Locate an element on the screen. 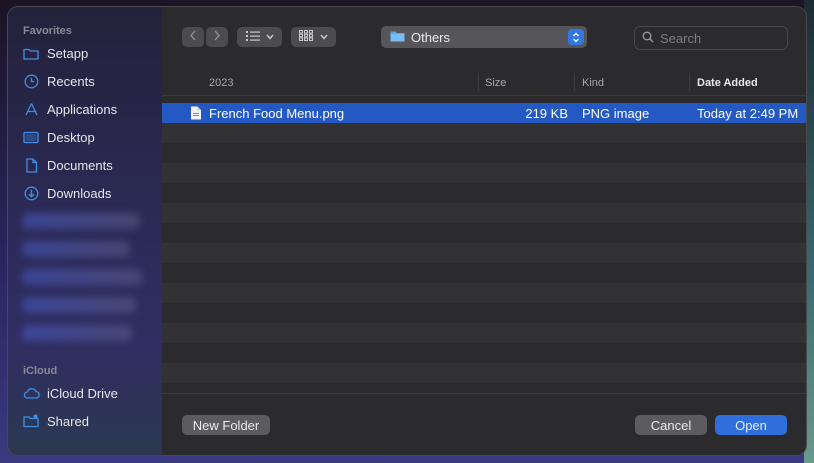  sidebar-item-label: Applications is located at coordinates (82, 109).